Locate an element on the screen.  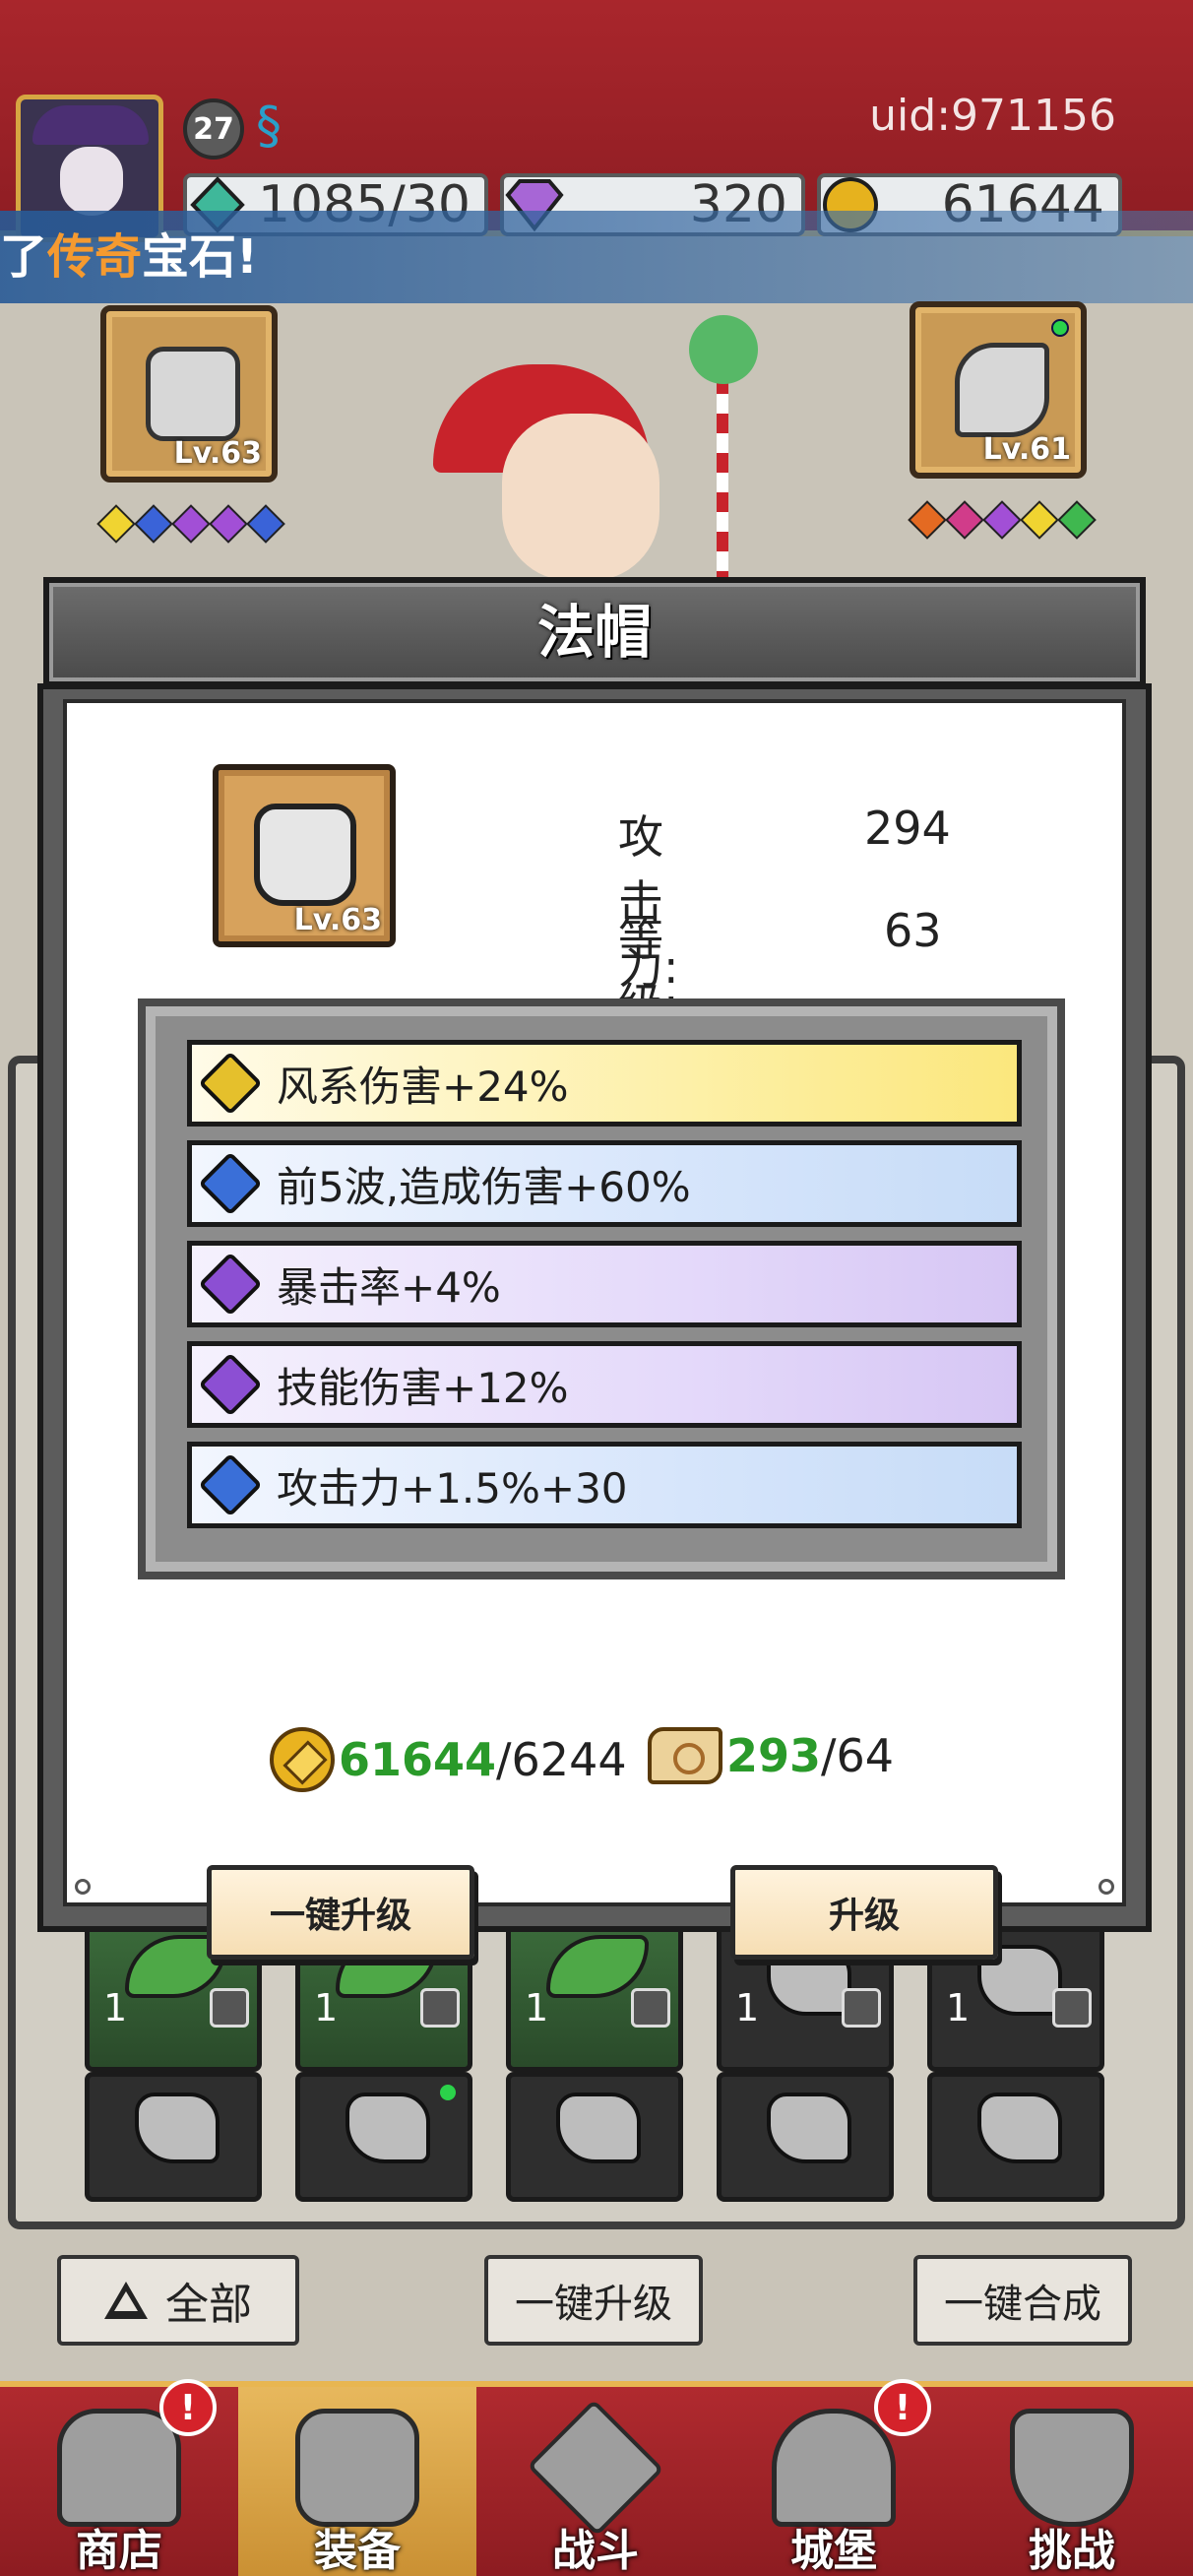
equip-slot-hat: Lv.63 is located at coordinates (189, 394).